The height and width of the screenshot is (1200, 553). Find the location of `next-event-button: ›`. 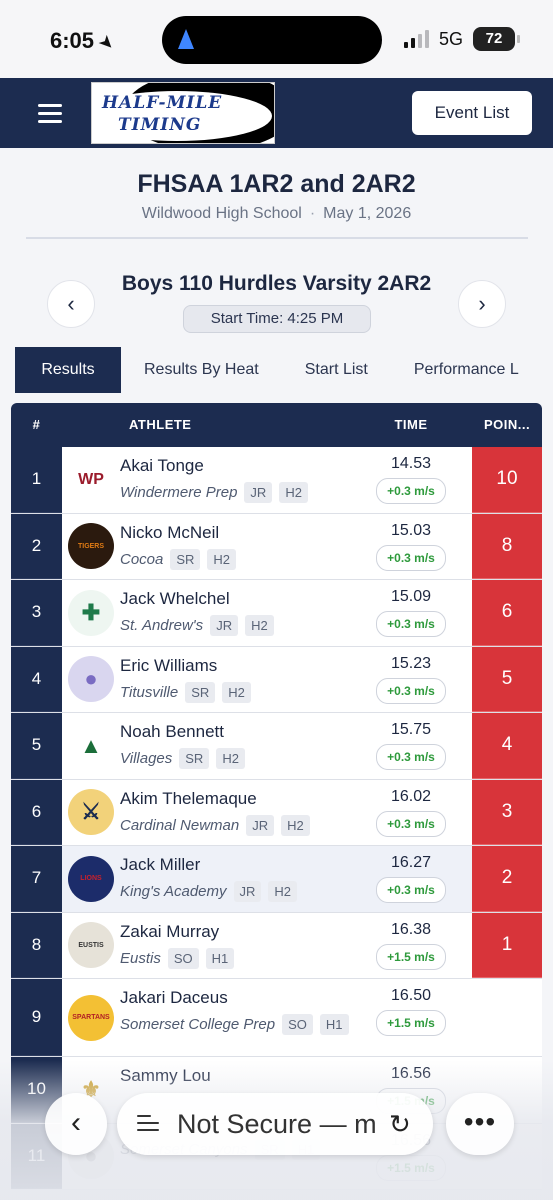

next-event-button: › is located at coordinates (482, 304).